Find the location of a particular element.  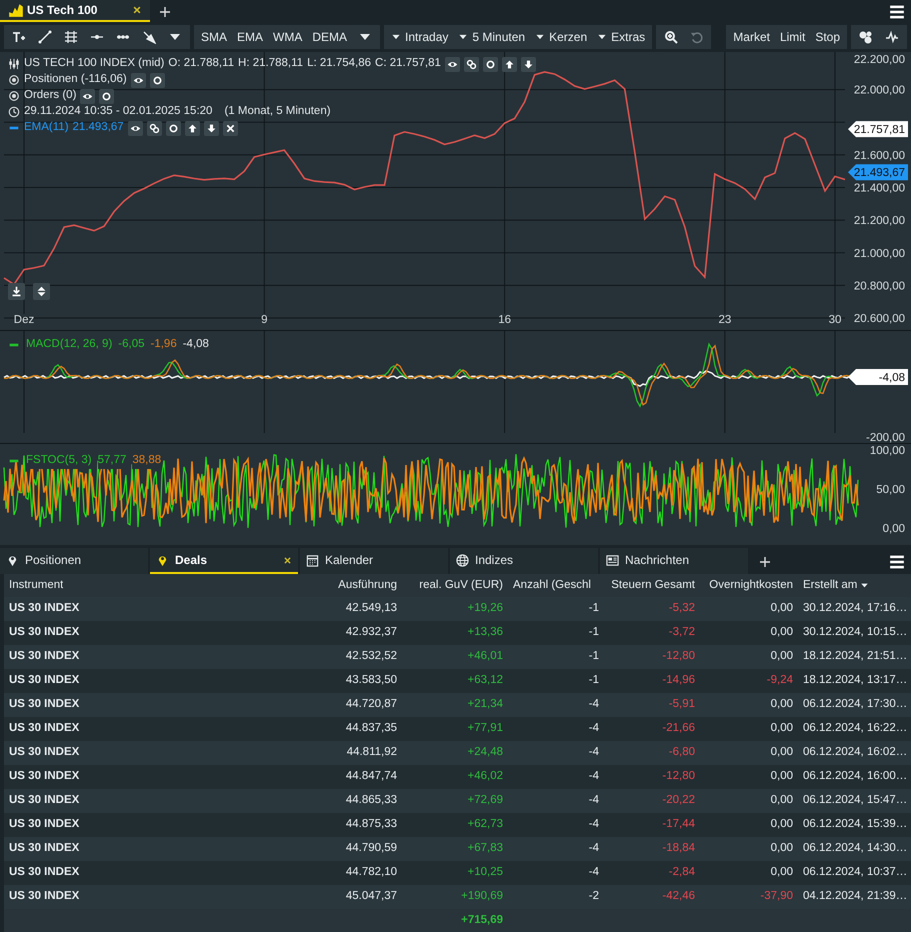

table-cell: +67,83 is located at coordinates (455, 849).